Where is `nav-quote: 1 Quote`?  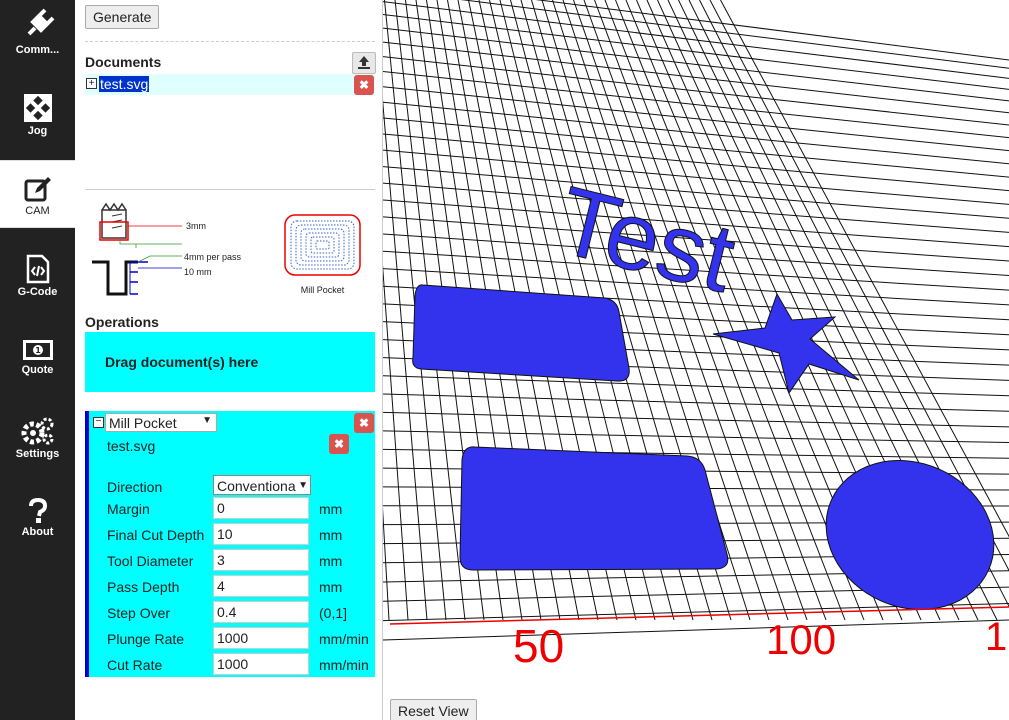
nav-quote: 1 Quote is located at coordinates (37, 372).